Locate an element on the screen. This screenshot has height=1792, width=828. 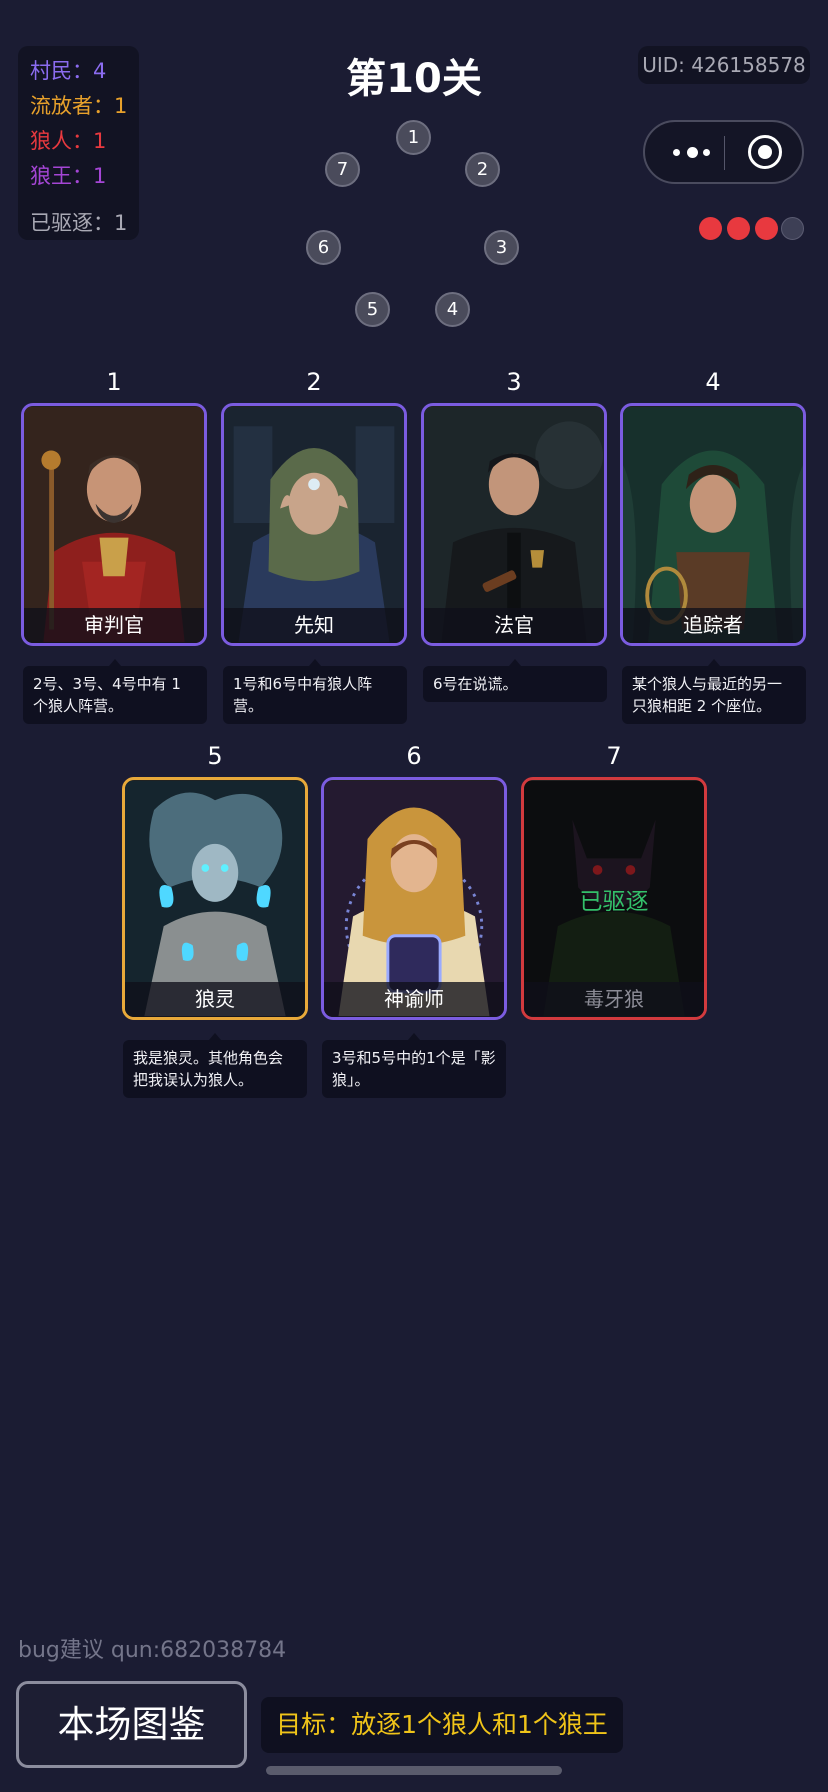
clue-bubble-3: 6号在说谎。 is located at coordinates (515, 680).